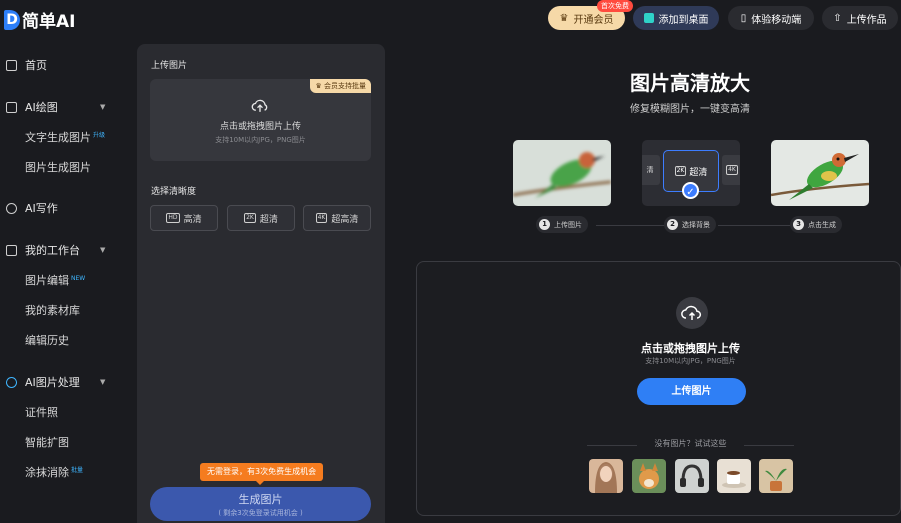  Describe the element at coordinates (12, 19) in the screenshot. I see `logo-mark: D` at that location.